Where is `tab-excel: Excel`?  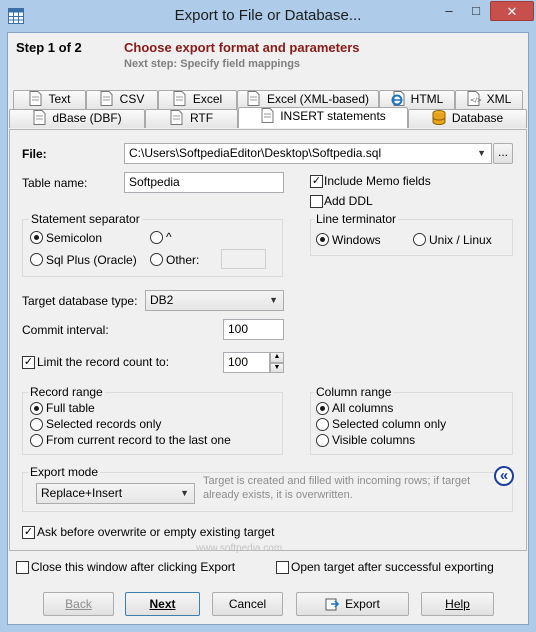 tab-excel: Excel is located at coordinates (197, 99).